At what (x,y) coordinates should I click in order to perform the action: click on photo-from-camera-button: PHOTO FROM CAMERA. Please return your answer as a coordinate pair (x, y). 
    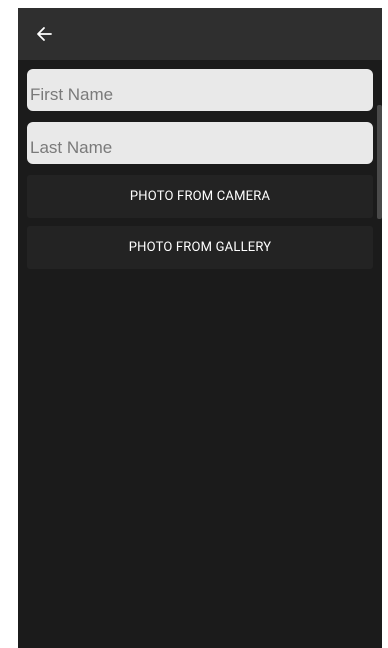
    Looking at the image, I should click on (200, 196).